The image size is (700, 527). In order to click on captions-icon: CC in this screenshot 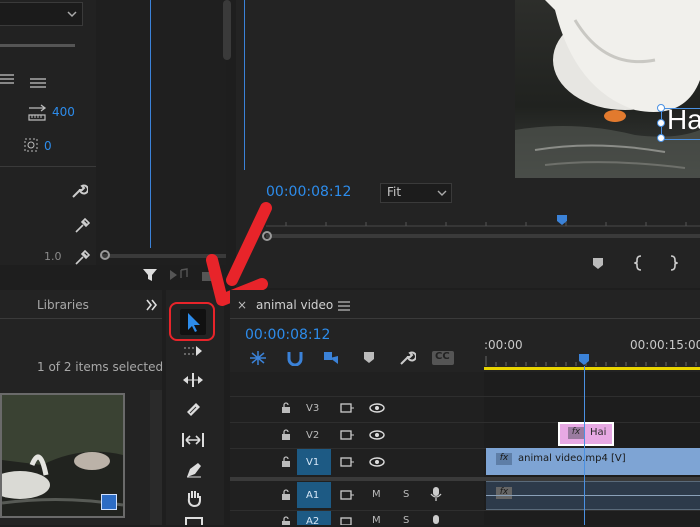, I will do `click(443, 358)`.